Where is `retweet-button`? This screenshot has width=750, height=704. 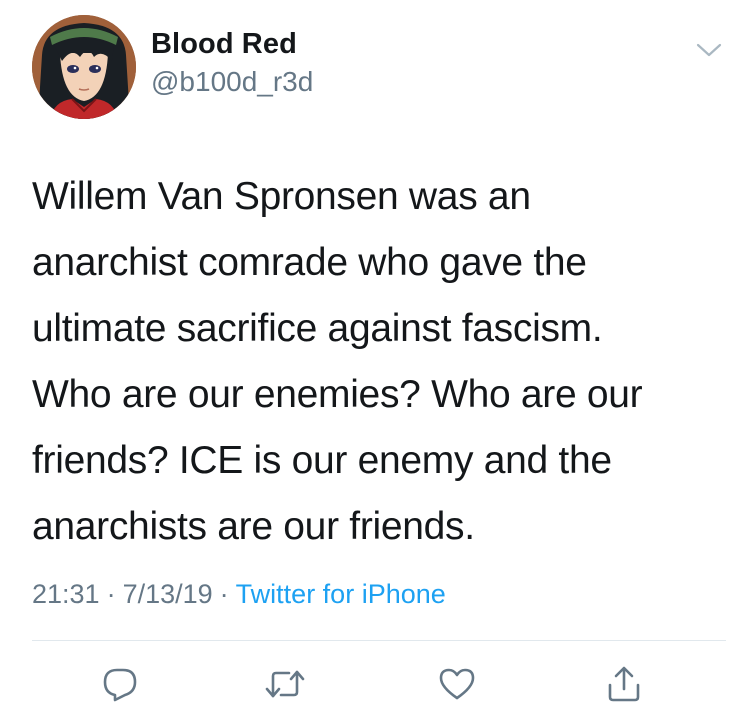
retweet-button is located at coordinates (285, 684).